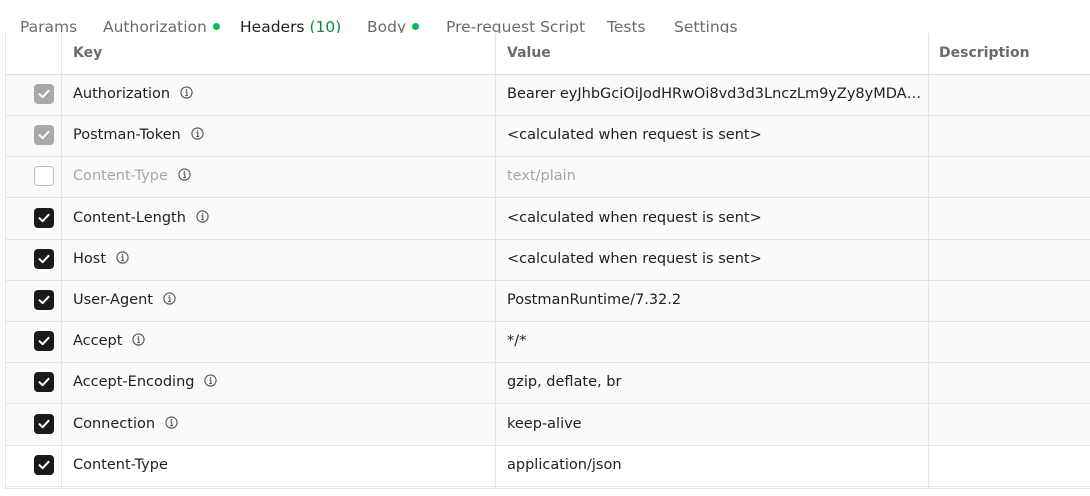 Image resolution: width=1090 pixels, height=496 pixels. I want to click on header-key-cell: Authorization, so click(133, 94).